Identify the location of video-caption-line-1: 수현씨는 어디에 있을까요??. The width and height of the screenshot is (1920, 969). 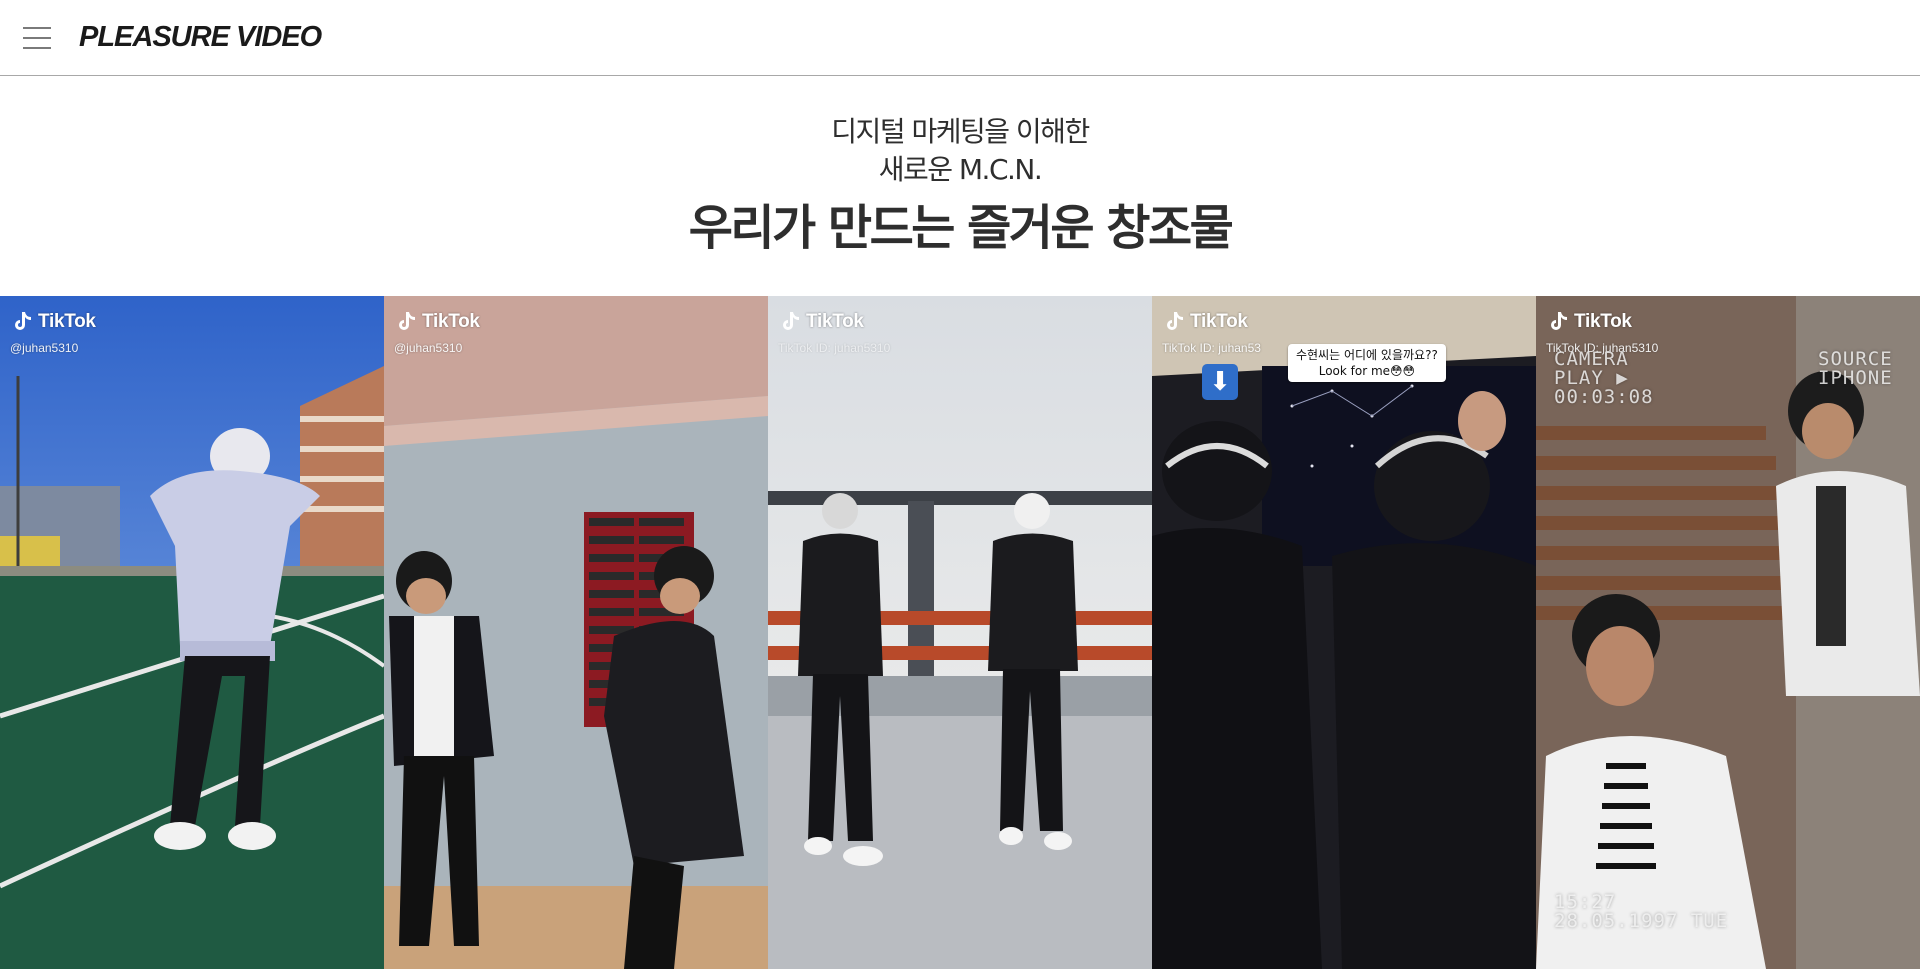
(1367, 355).